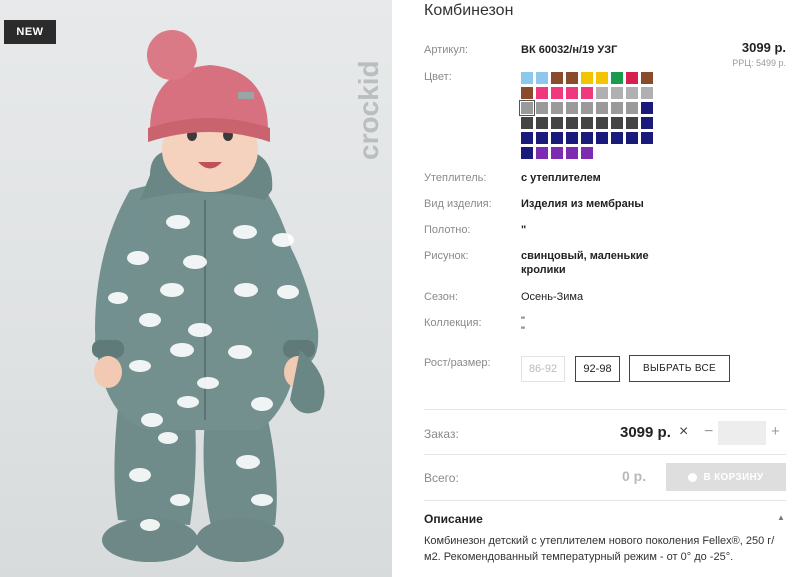 This screenshot has height=577, width=800. I want to click on cart-icon, so click(693, 477).